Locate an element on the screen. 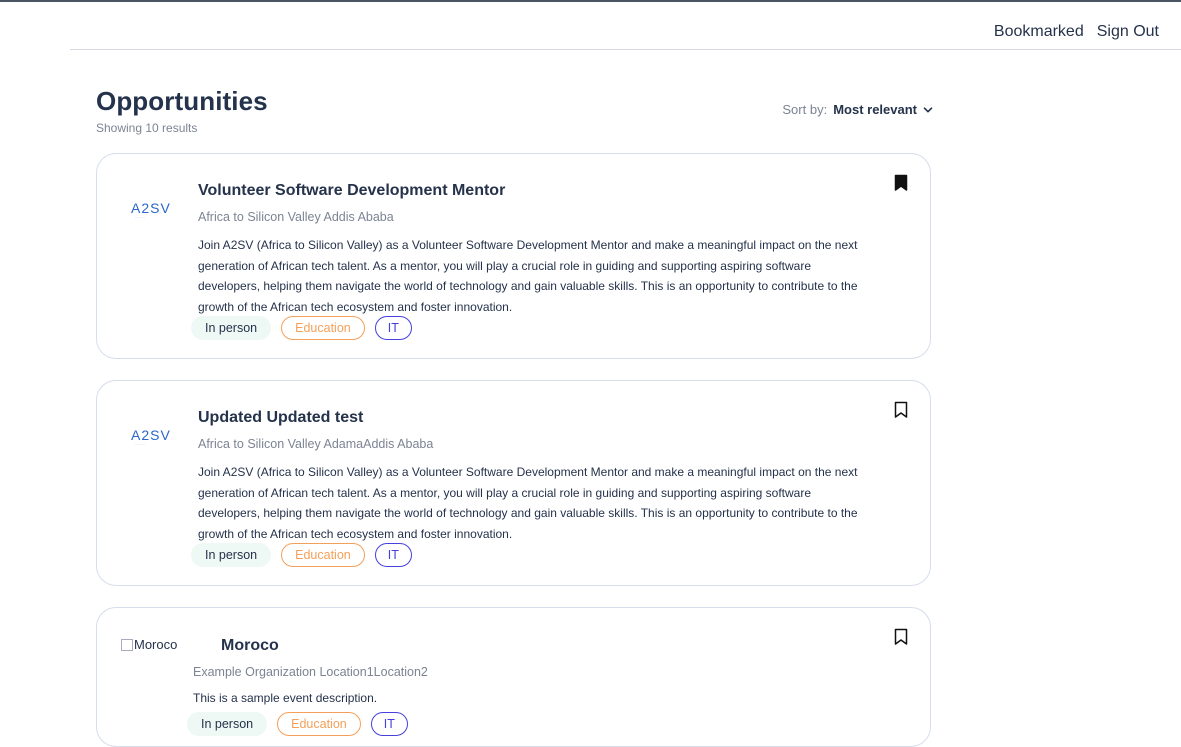 This screenshot has width=1181, height=747. sign-out-link: Sign Out is located at coordinates (1128, 32).